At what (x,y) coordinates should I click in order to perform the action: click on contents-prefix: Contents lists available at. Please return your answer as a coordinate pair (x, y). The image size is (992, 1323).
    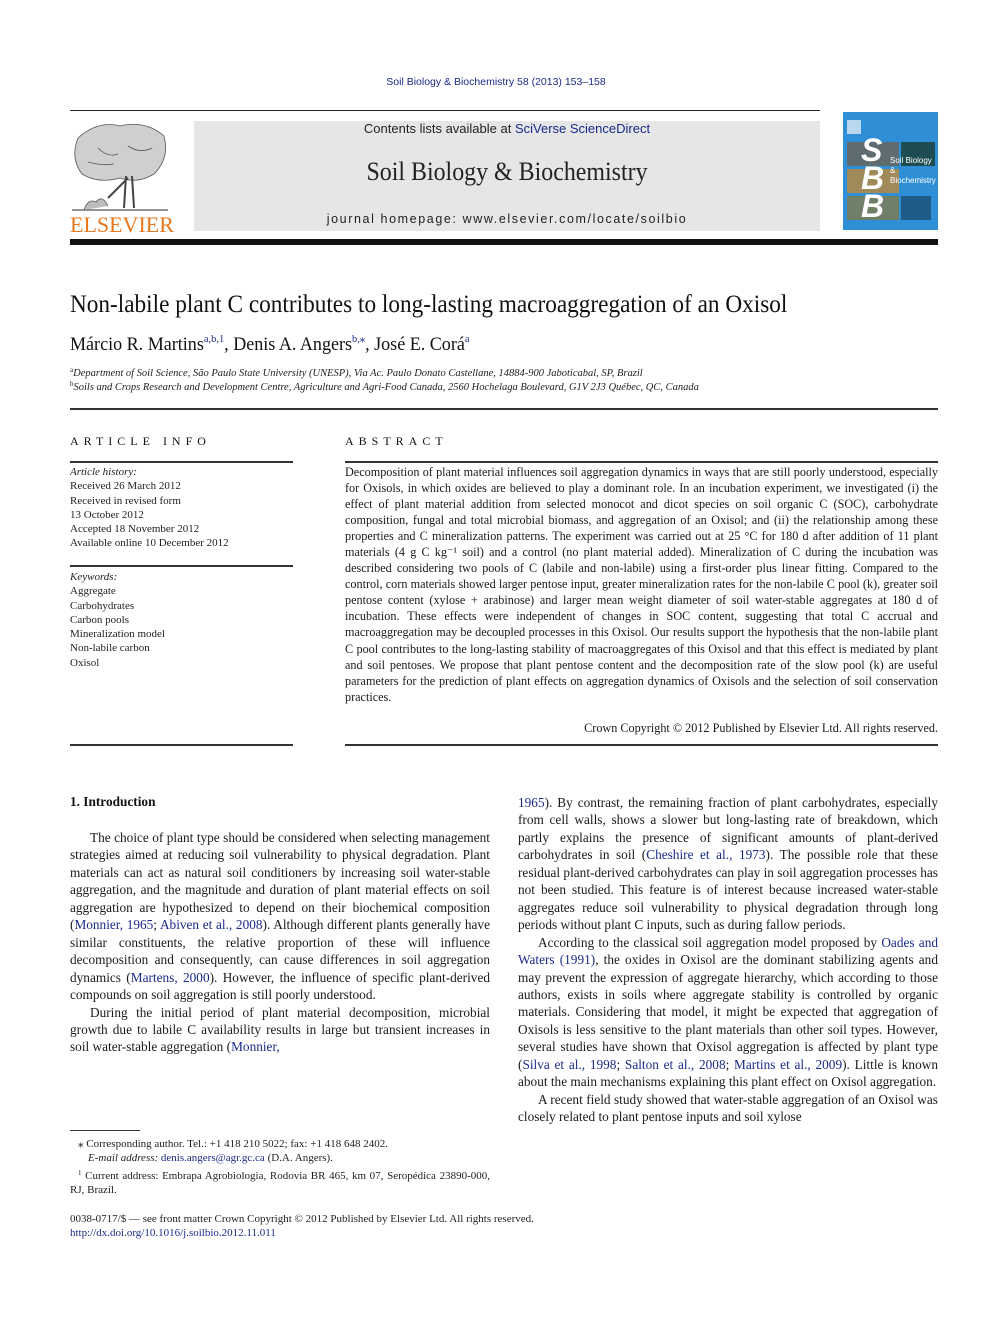
    Looking at the image, I should click on (439, 128).